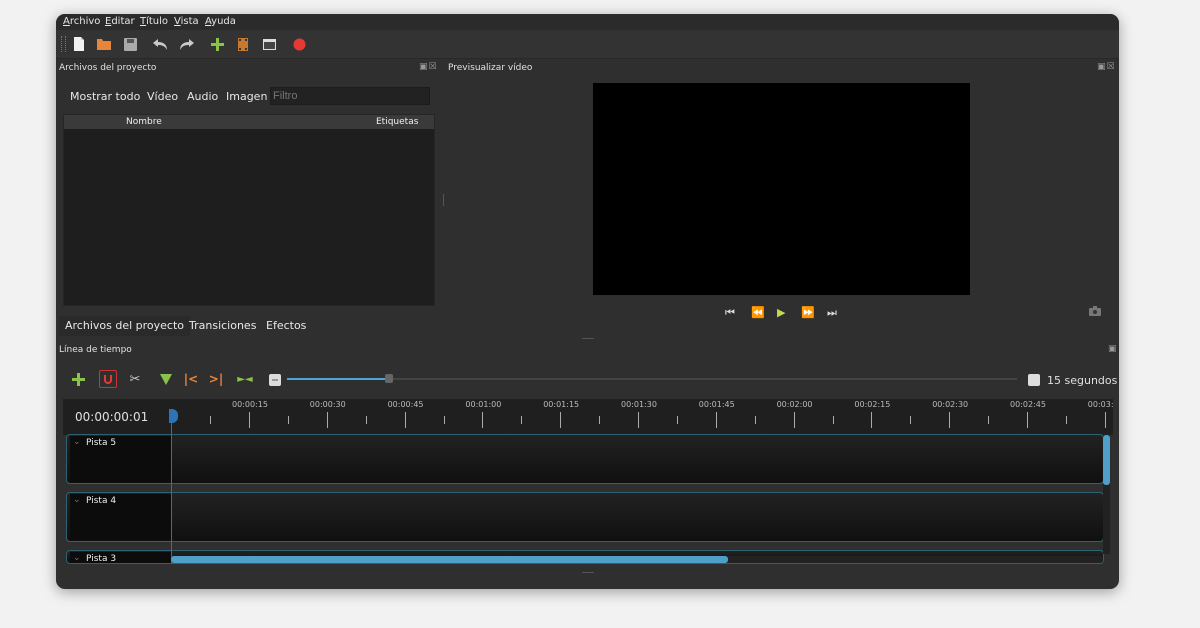 This screenshot has width=1200, height=628. I want to click on timeline-float-icon: ▣, so click(1113, 349).